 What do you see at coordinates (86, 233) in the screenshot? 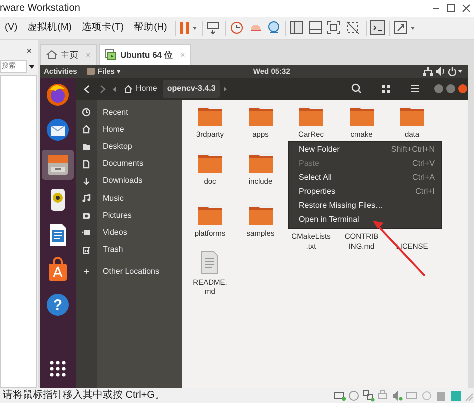
I see `video-icon` at bounding box center [86, 233].